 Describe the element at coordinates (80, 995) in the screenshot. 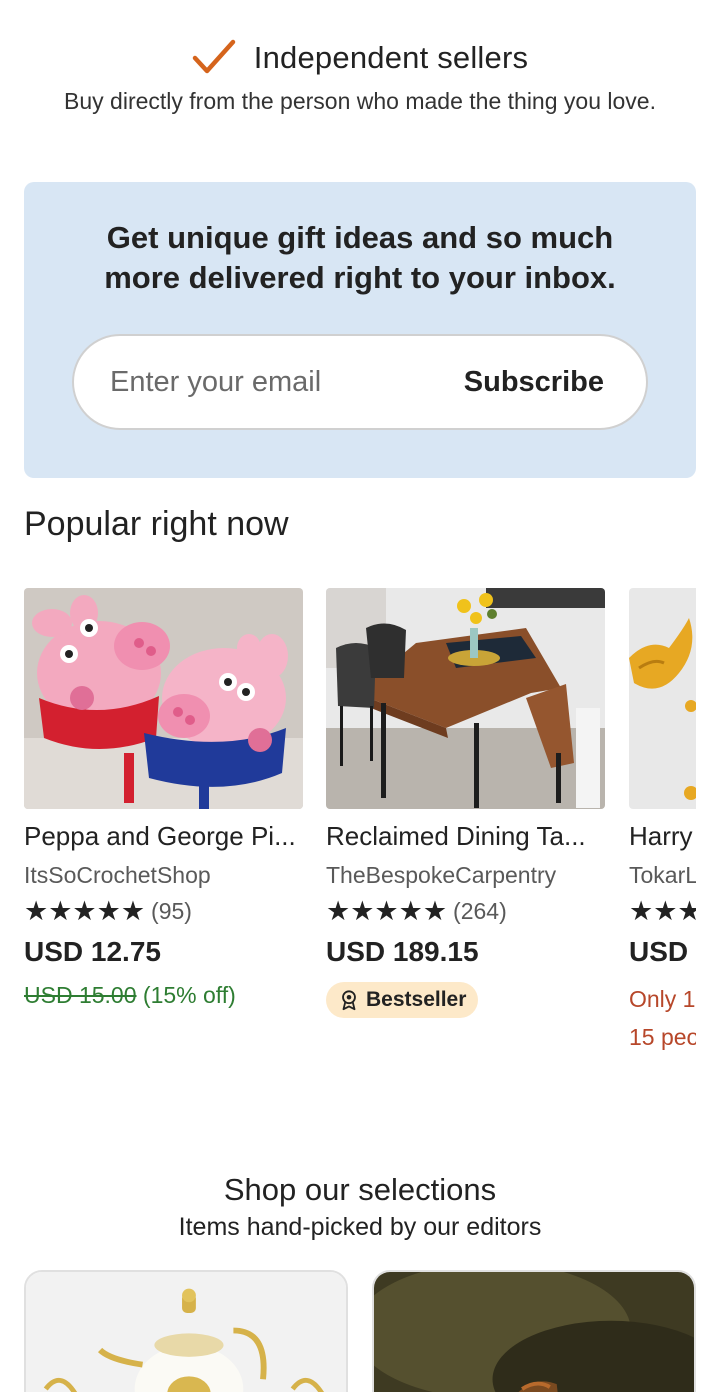

I see `original-price: USD 15.00` at that location.